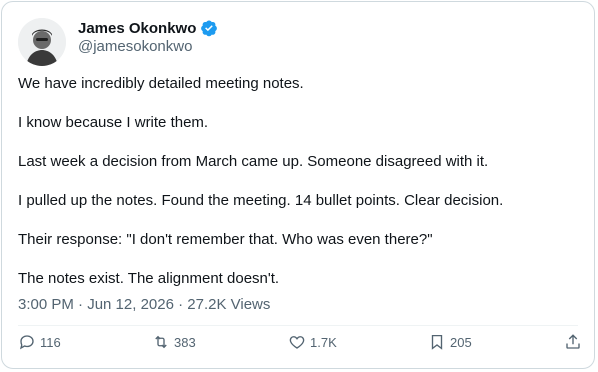 This screenshot has height=372, width=598. Describe the element at coordinates (144, 304) in the screenshot. I see `tweet-meta: 3:00 PM · Jun 12, 2026 · 27.2K Views` at that location.